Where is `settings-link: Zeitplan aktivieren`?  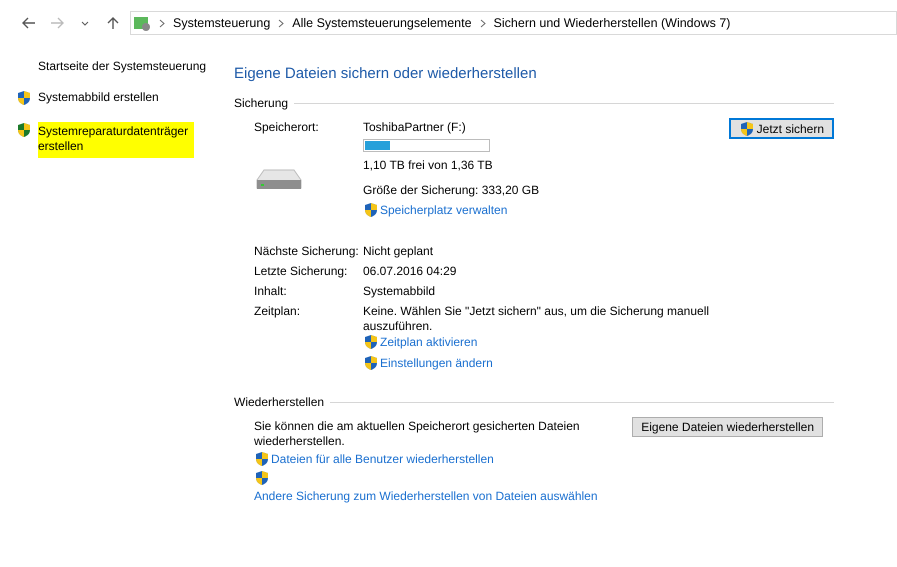
settings-link: Zeitplan aktivieren is located at coordinates (420, 342).